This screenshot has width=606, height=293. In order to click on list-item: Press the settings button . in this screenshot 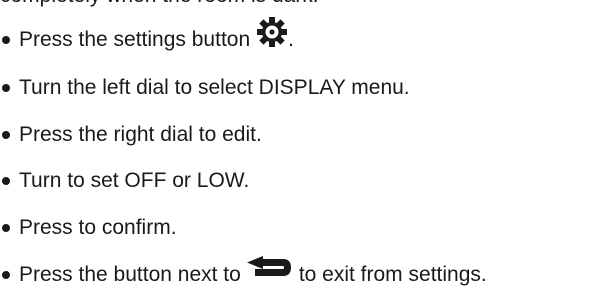, I will do `click(147, 36)`.